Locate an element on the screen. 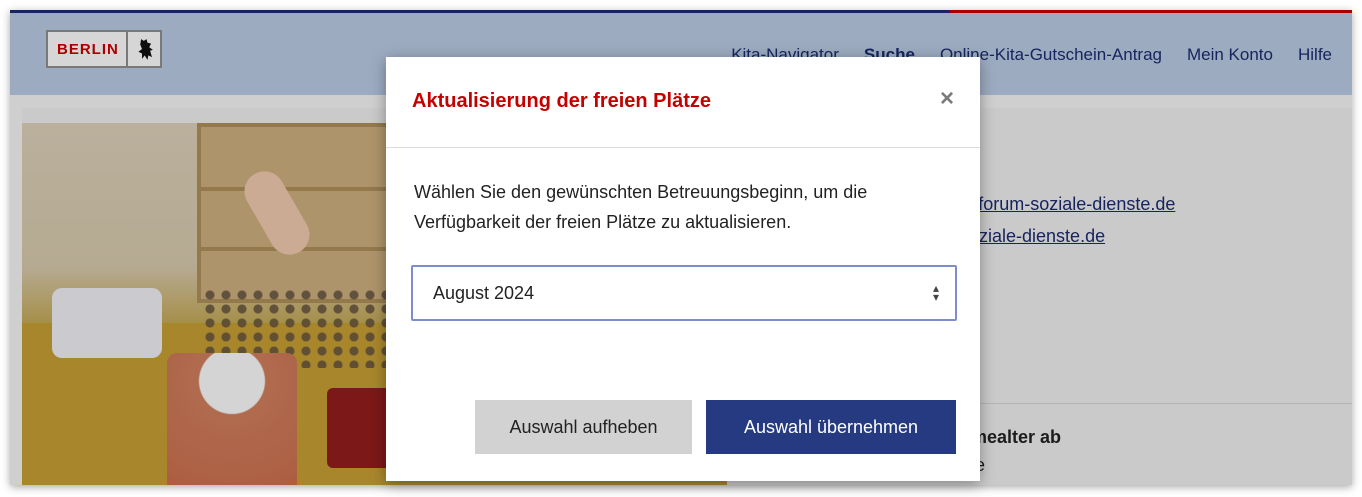 The width and height of the screenshot is (1362, 497). start-date-select: August 2024 ▴ ▾ is located at coordinates (684, 293).